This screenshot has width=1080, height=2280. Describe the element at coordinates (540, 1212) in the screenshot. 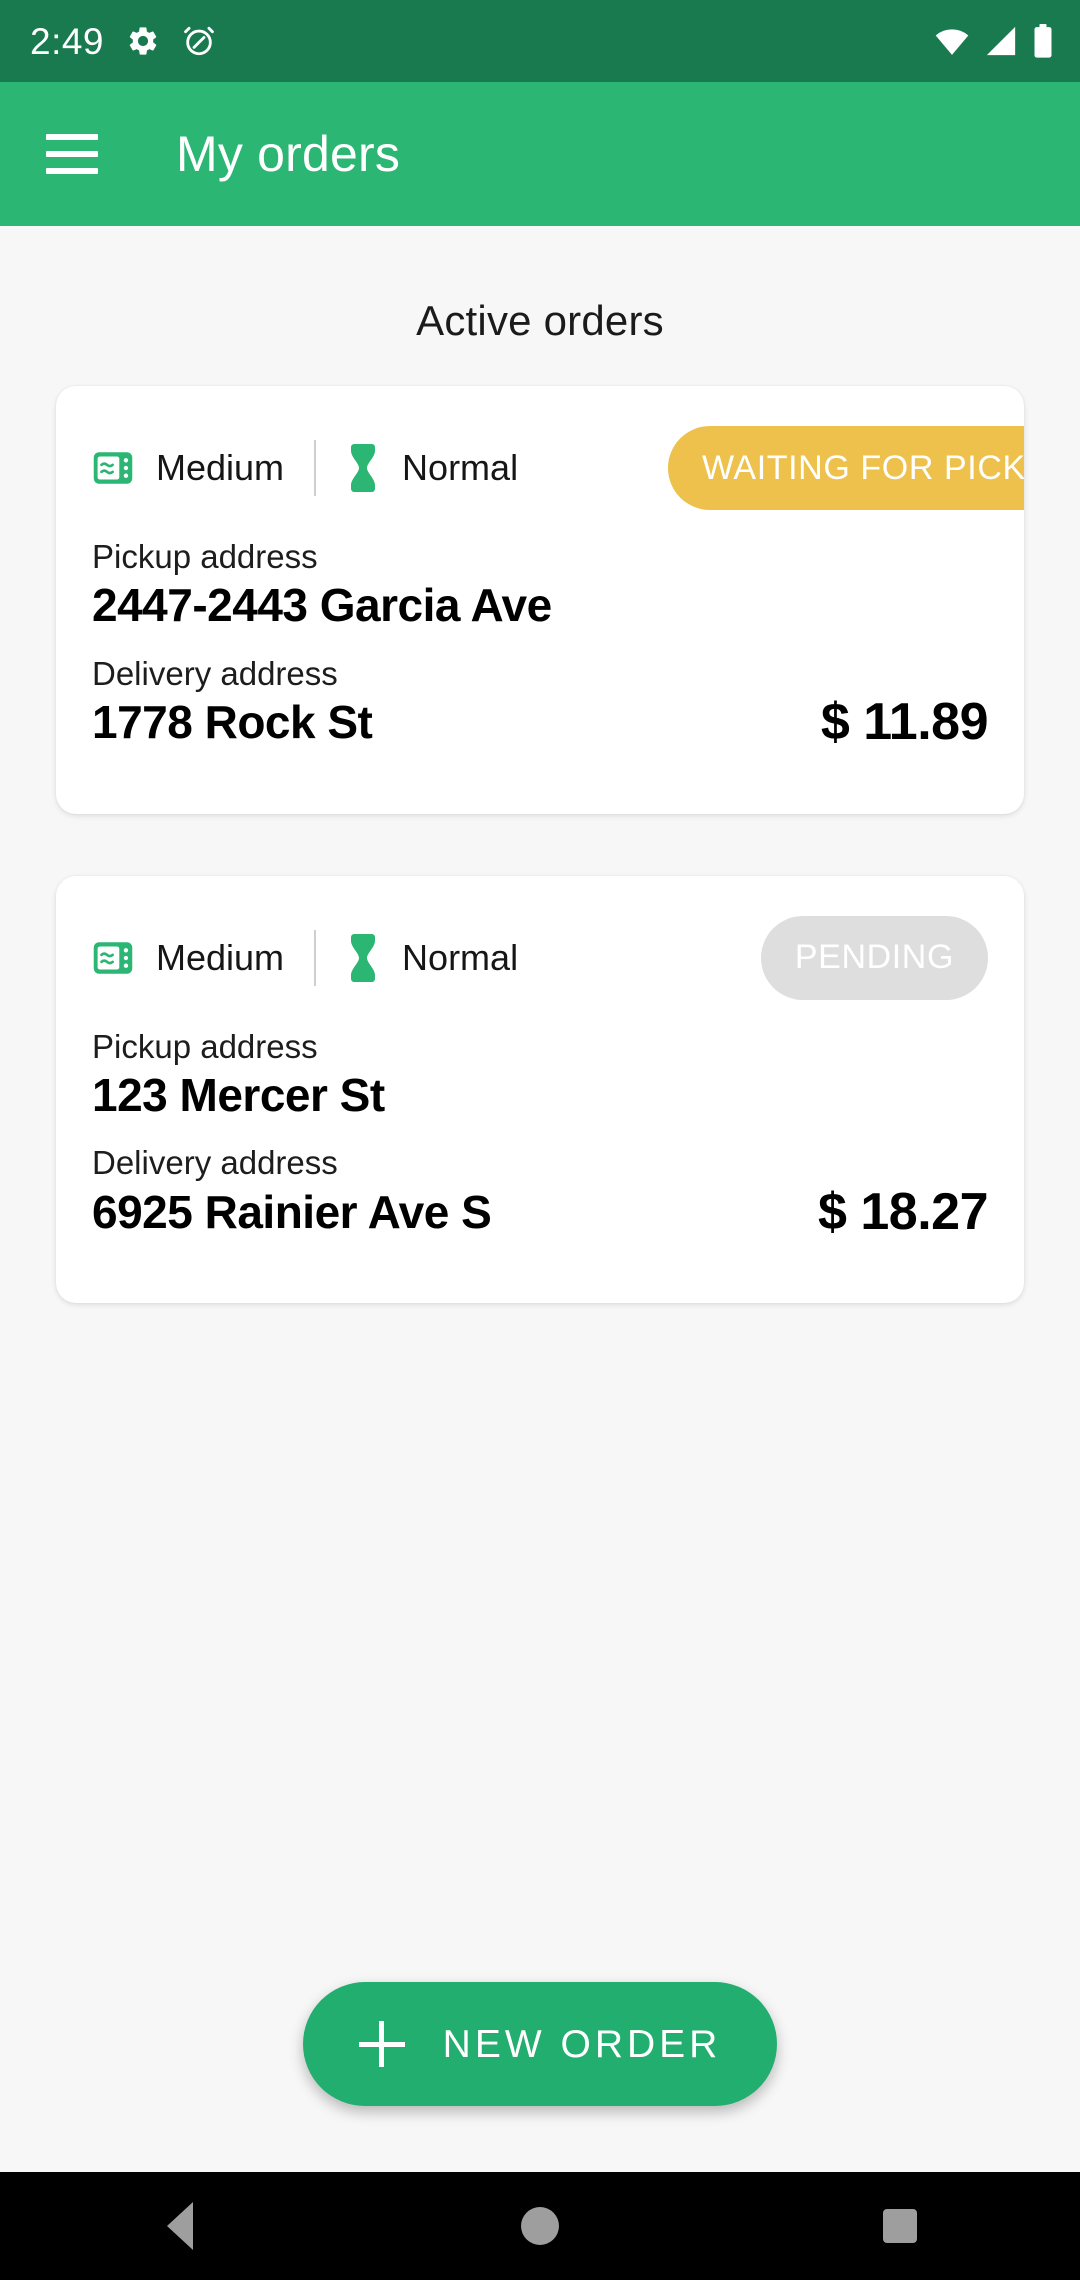

I see `delivery-address-row: 6925 Rainier Ave S $ 18.27` at that location.